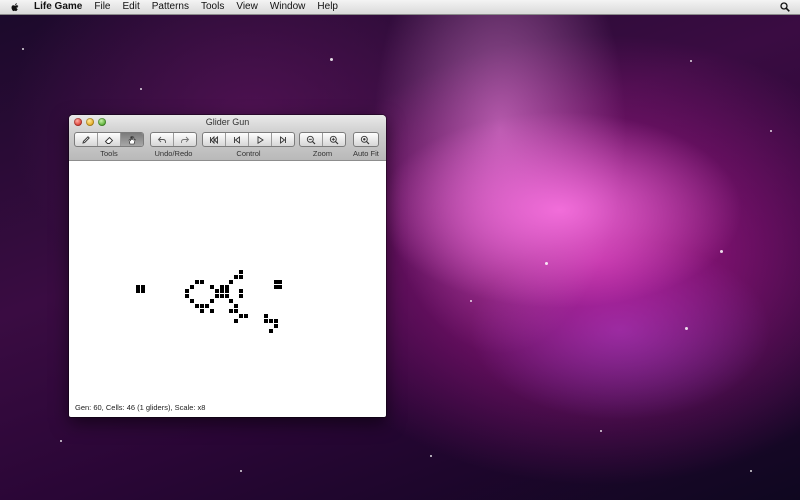 This screenshot has width=800, height=500. Describe the element at coordinates (102, 7) in the screenshot. I see `menu-file: File` at that location.